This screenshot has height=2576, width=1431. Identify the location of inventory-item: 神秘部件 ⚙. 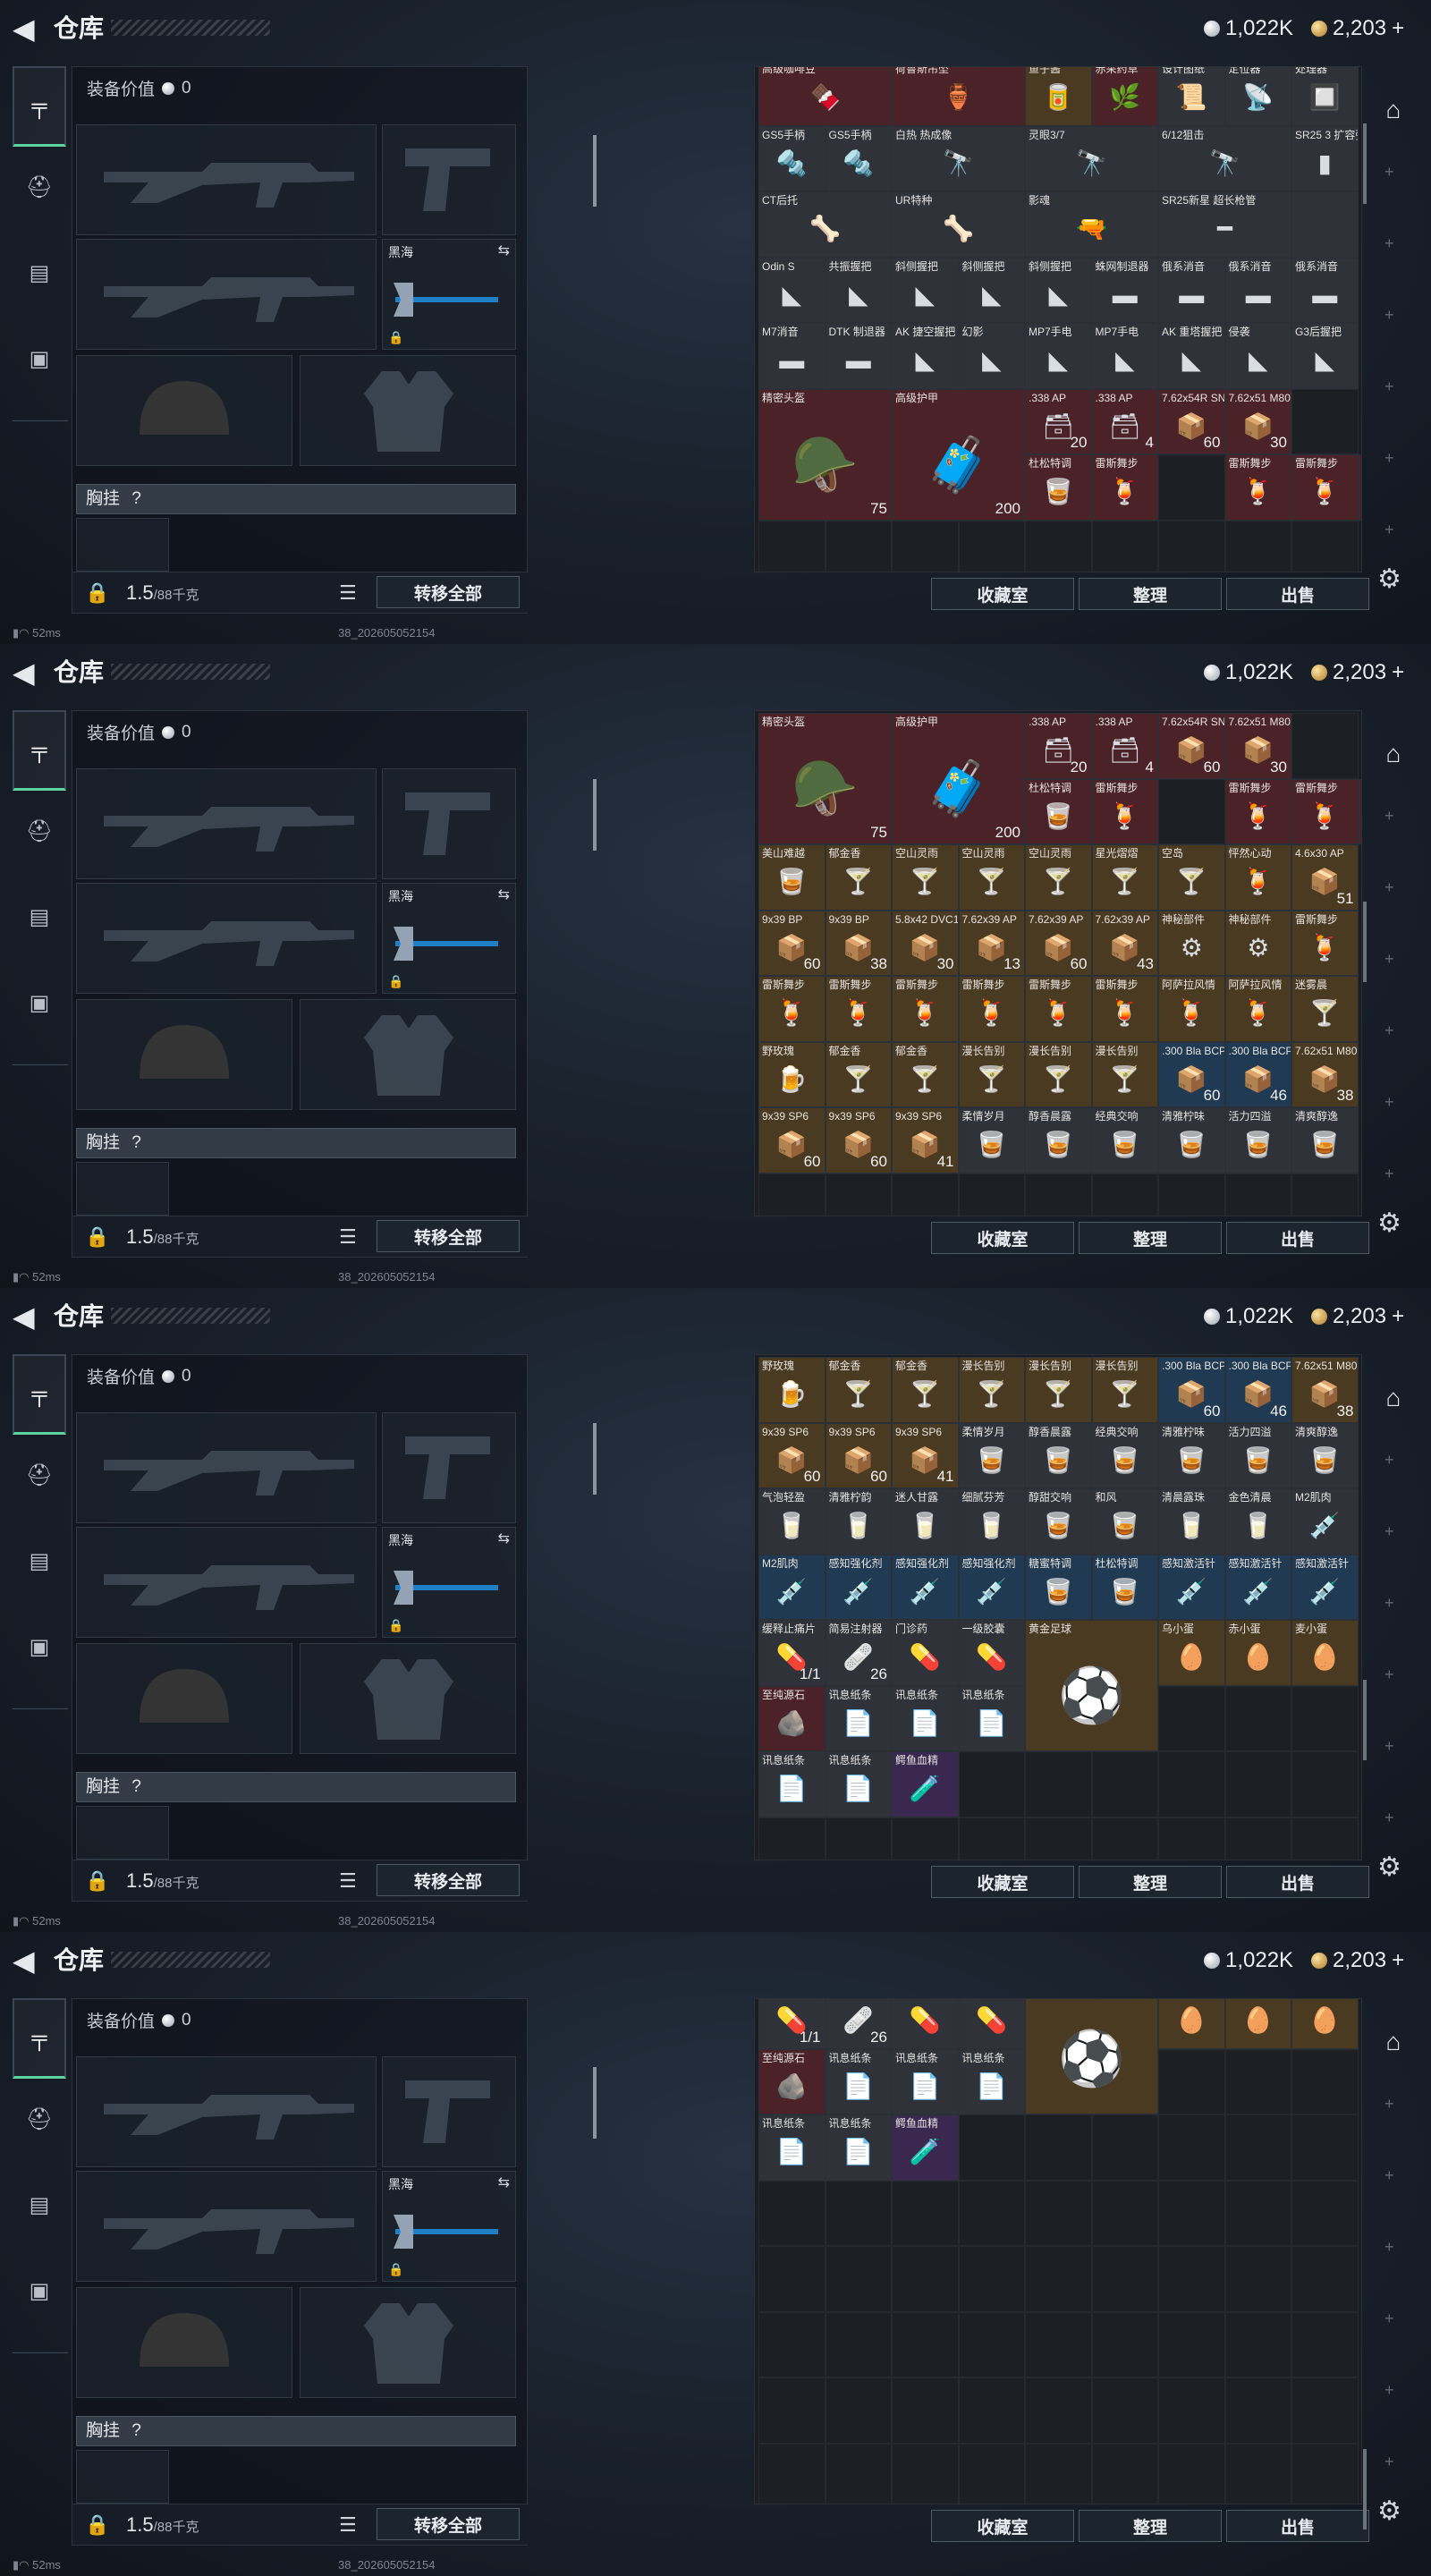
(1258, 943).